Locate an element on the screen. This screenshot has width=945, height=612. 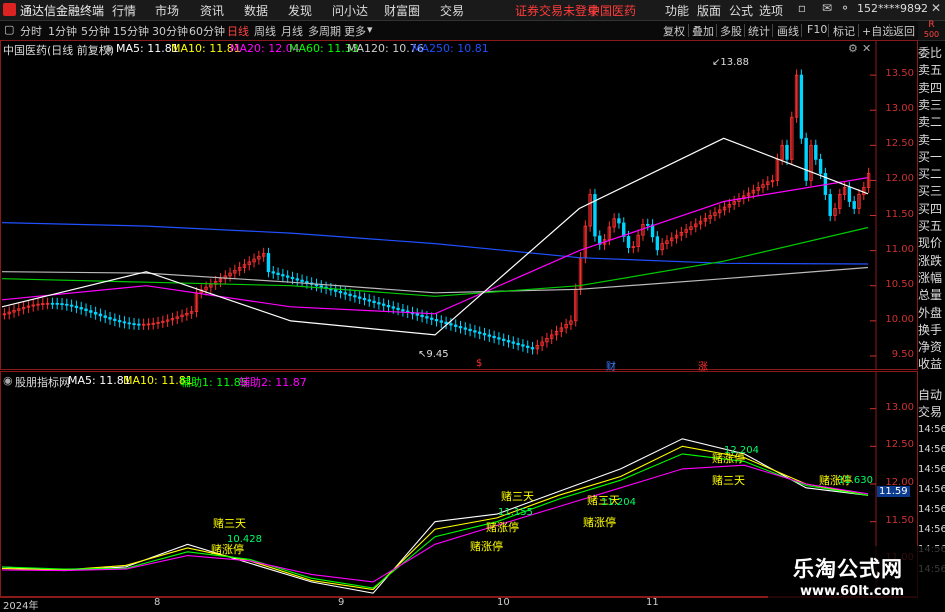
period-5min: 5分钟 is located at coordinates (95, 31).